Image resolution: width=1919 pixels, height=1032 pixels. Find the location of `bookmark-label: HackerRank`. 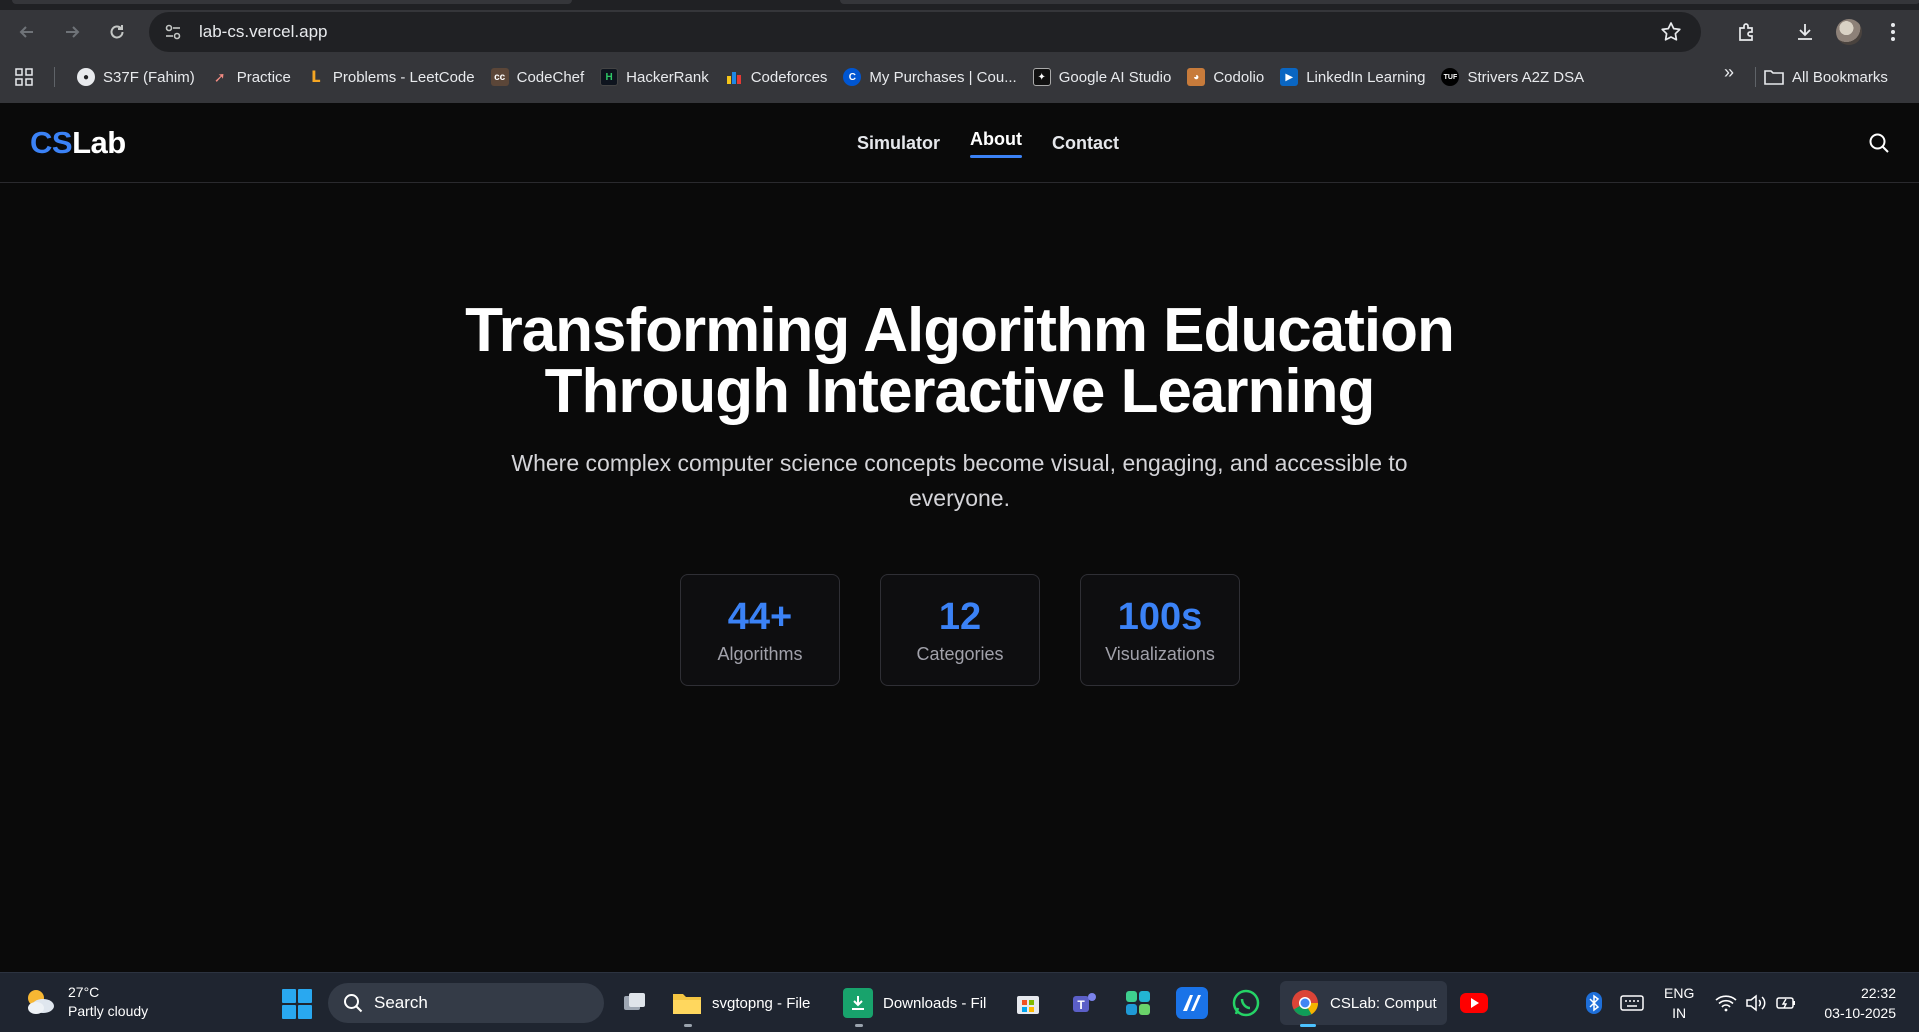

bookmark-label: HackerRank is located at coordinates (667, 77).